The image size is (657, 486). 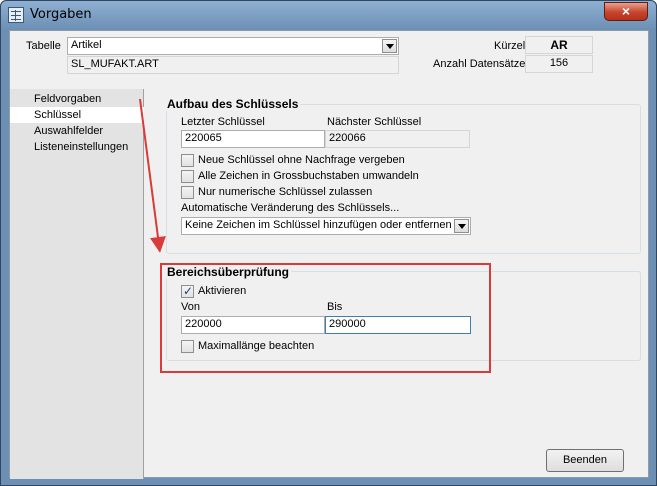 I want to click on grossbuchstaben-checkbox, so click(x=187, y=176).